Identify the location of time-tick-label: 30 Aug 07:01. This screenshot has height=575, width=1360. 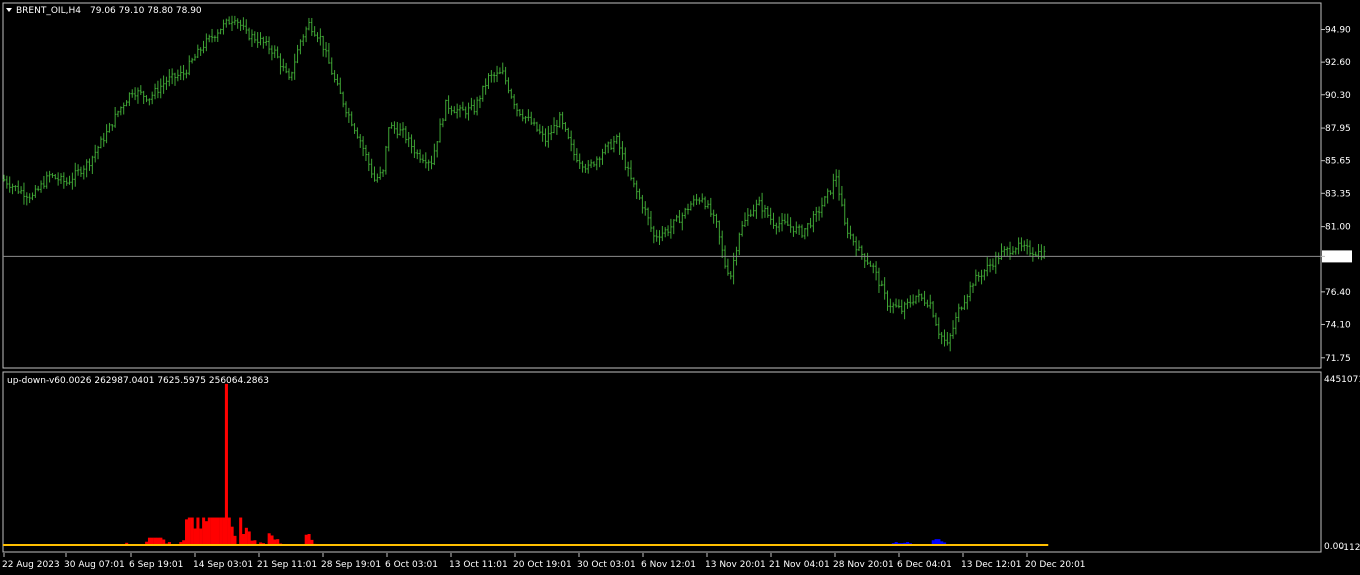
(94, 565).